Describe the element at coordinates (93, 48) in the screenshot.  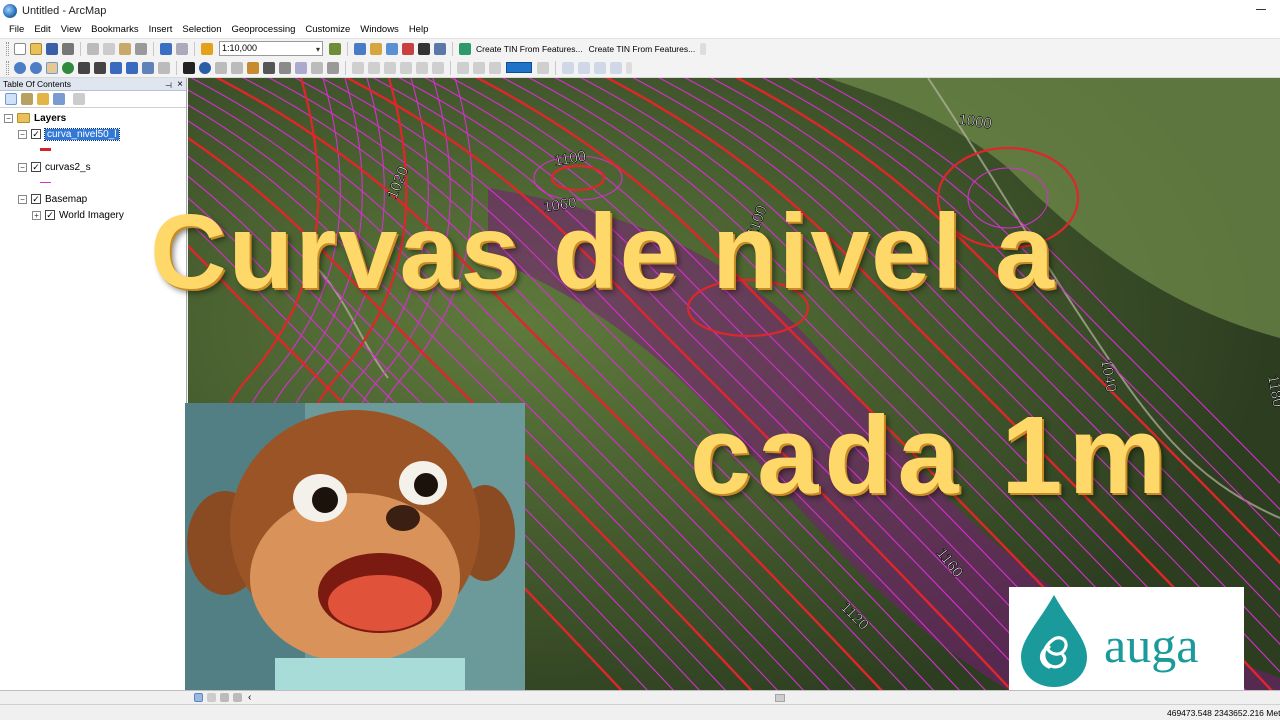
I see `cut-icon` at that location.